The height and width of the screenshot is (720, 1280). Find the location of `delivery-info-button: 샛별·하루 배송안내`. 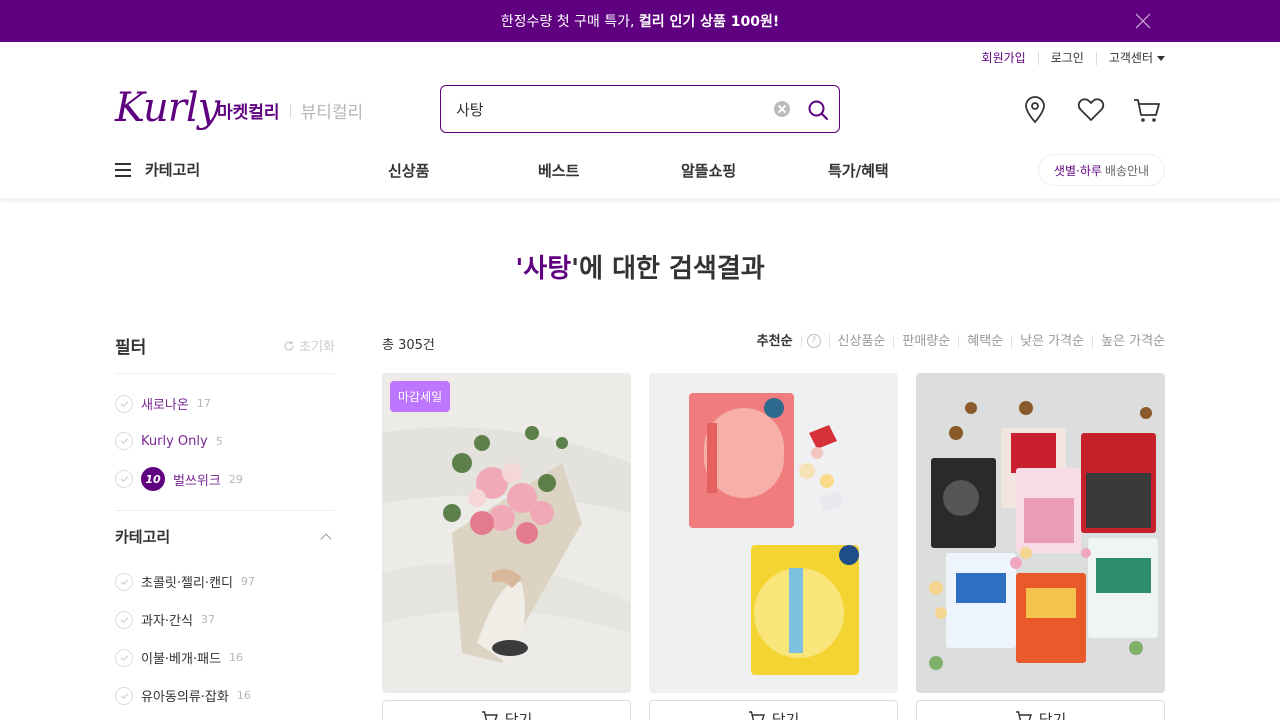

delivery-info-button: 샛별·하루 배송안내 is located at coordinates (1101, 170).